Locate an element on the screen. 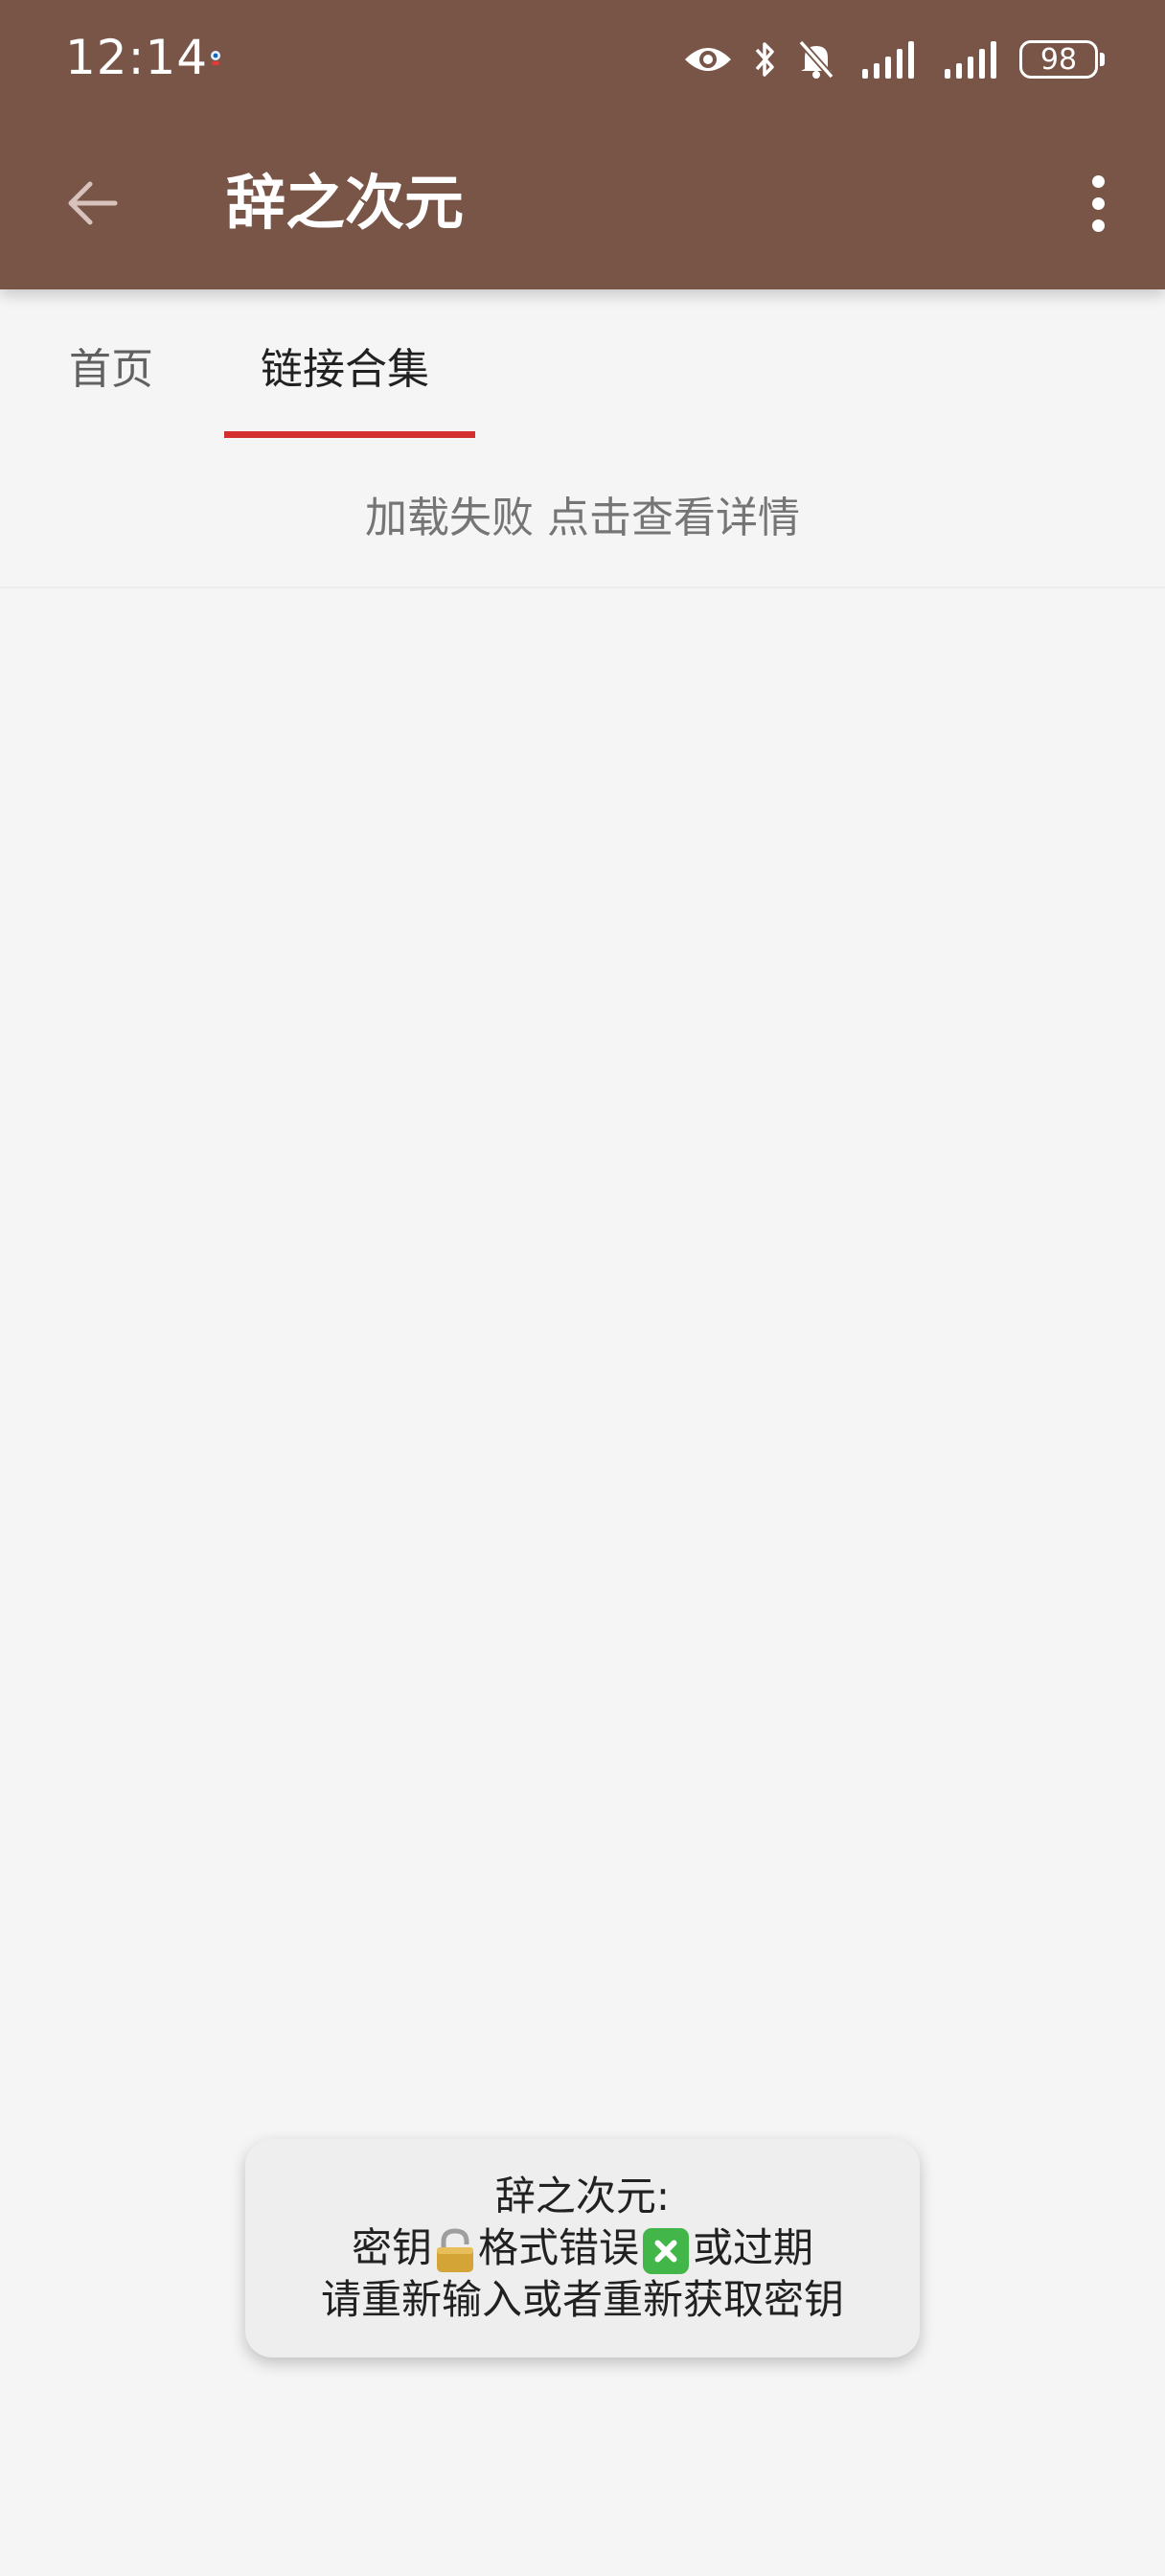 This screenshot has height=2576, width=1165. toast-error-line: 密钥 格式错误 或过期 is located at coordinates (582, 2248).